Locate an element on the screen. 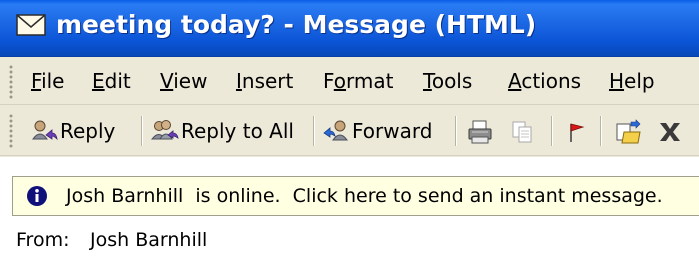  reply-label: Reply is located at coordinates (88, 131).